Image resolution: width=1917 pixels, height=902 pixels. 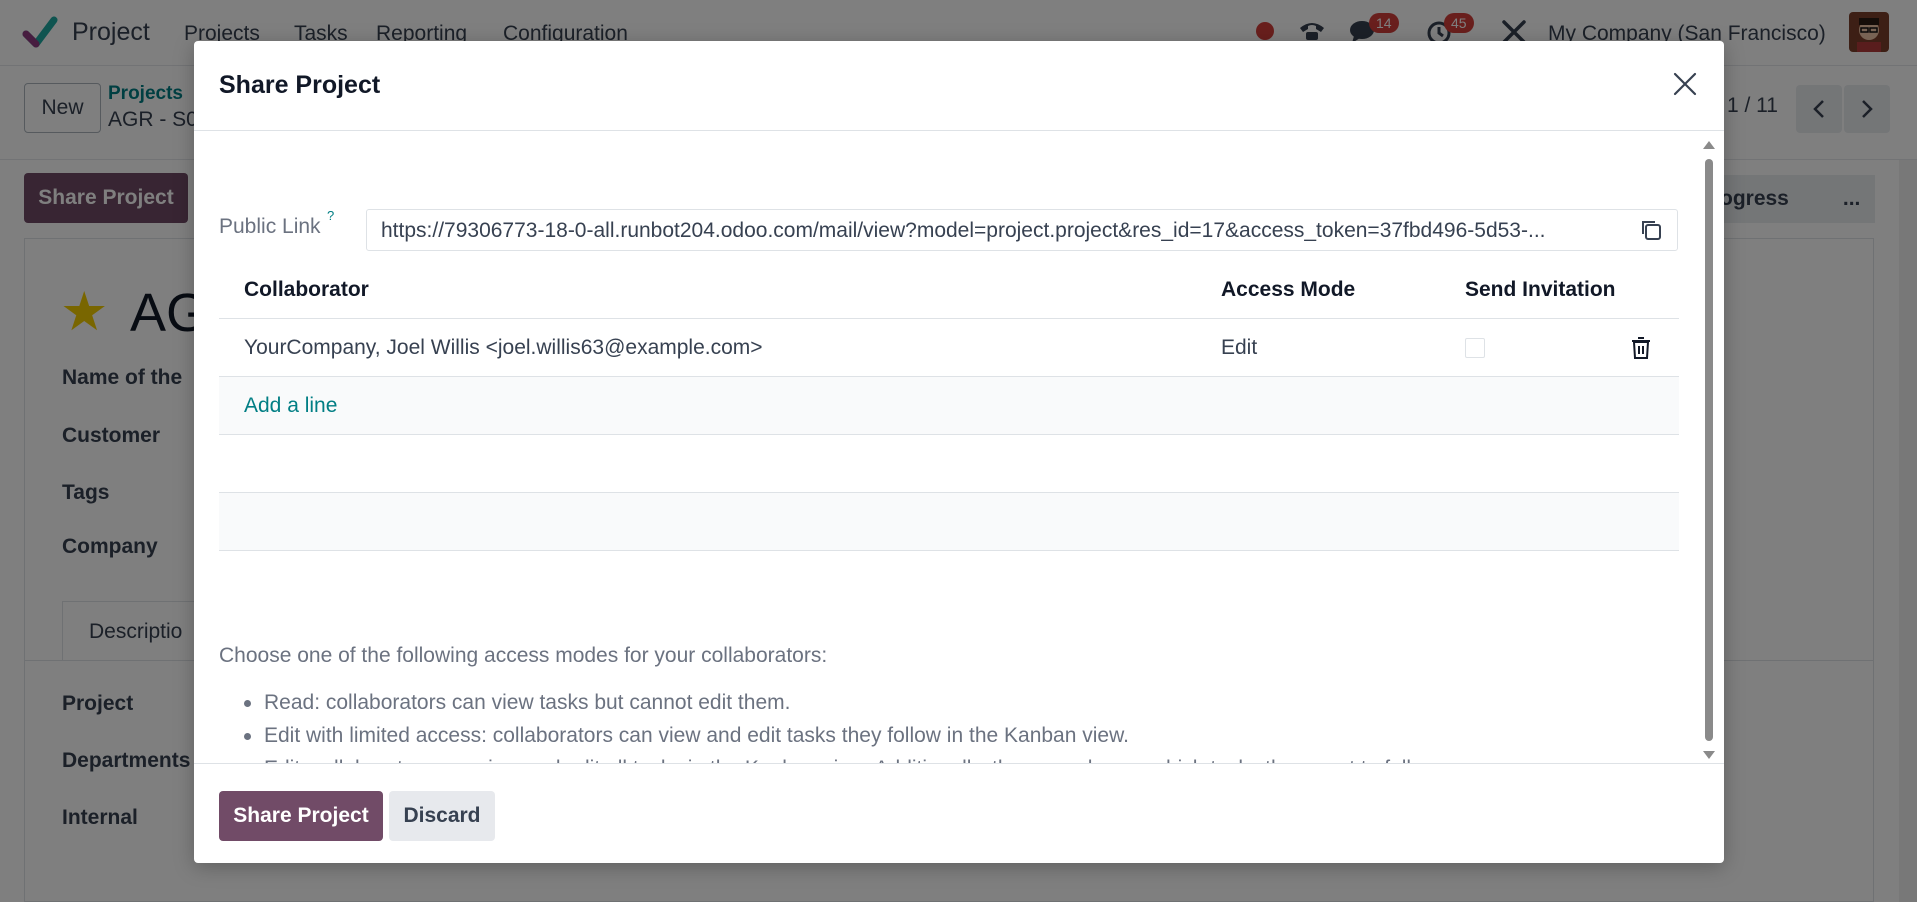 I want to click on discard-button: Discard, so click(x=442, y=816).